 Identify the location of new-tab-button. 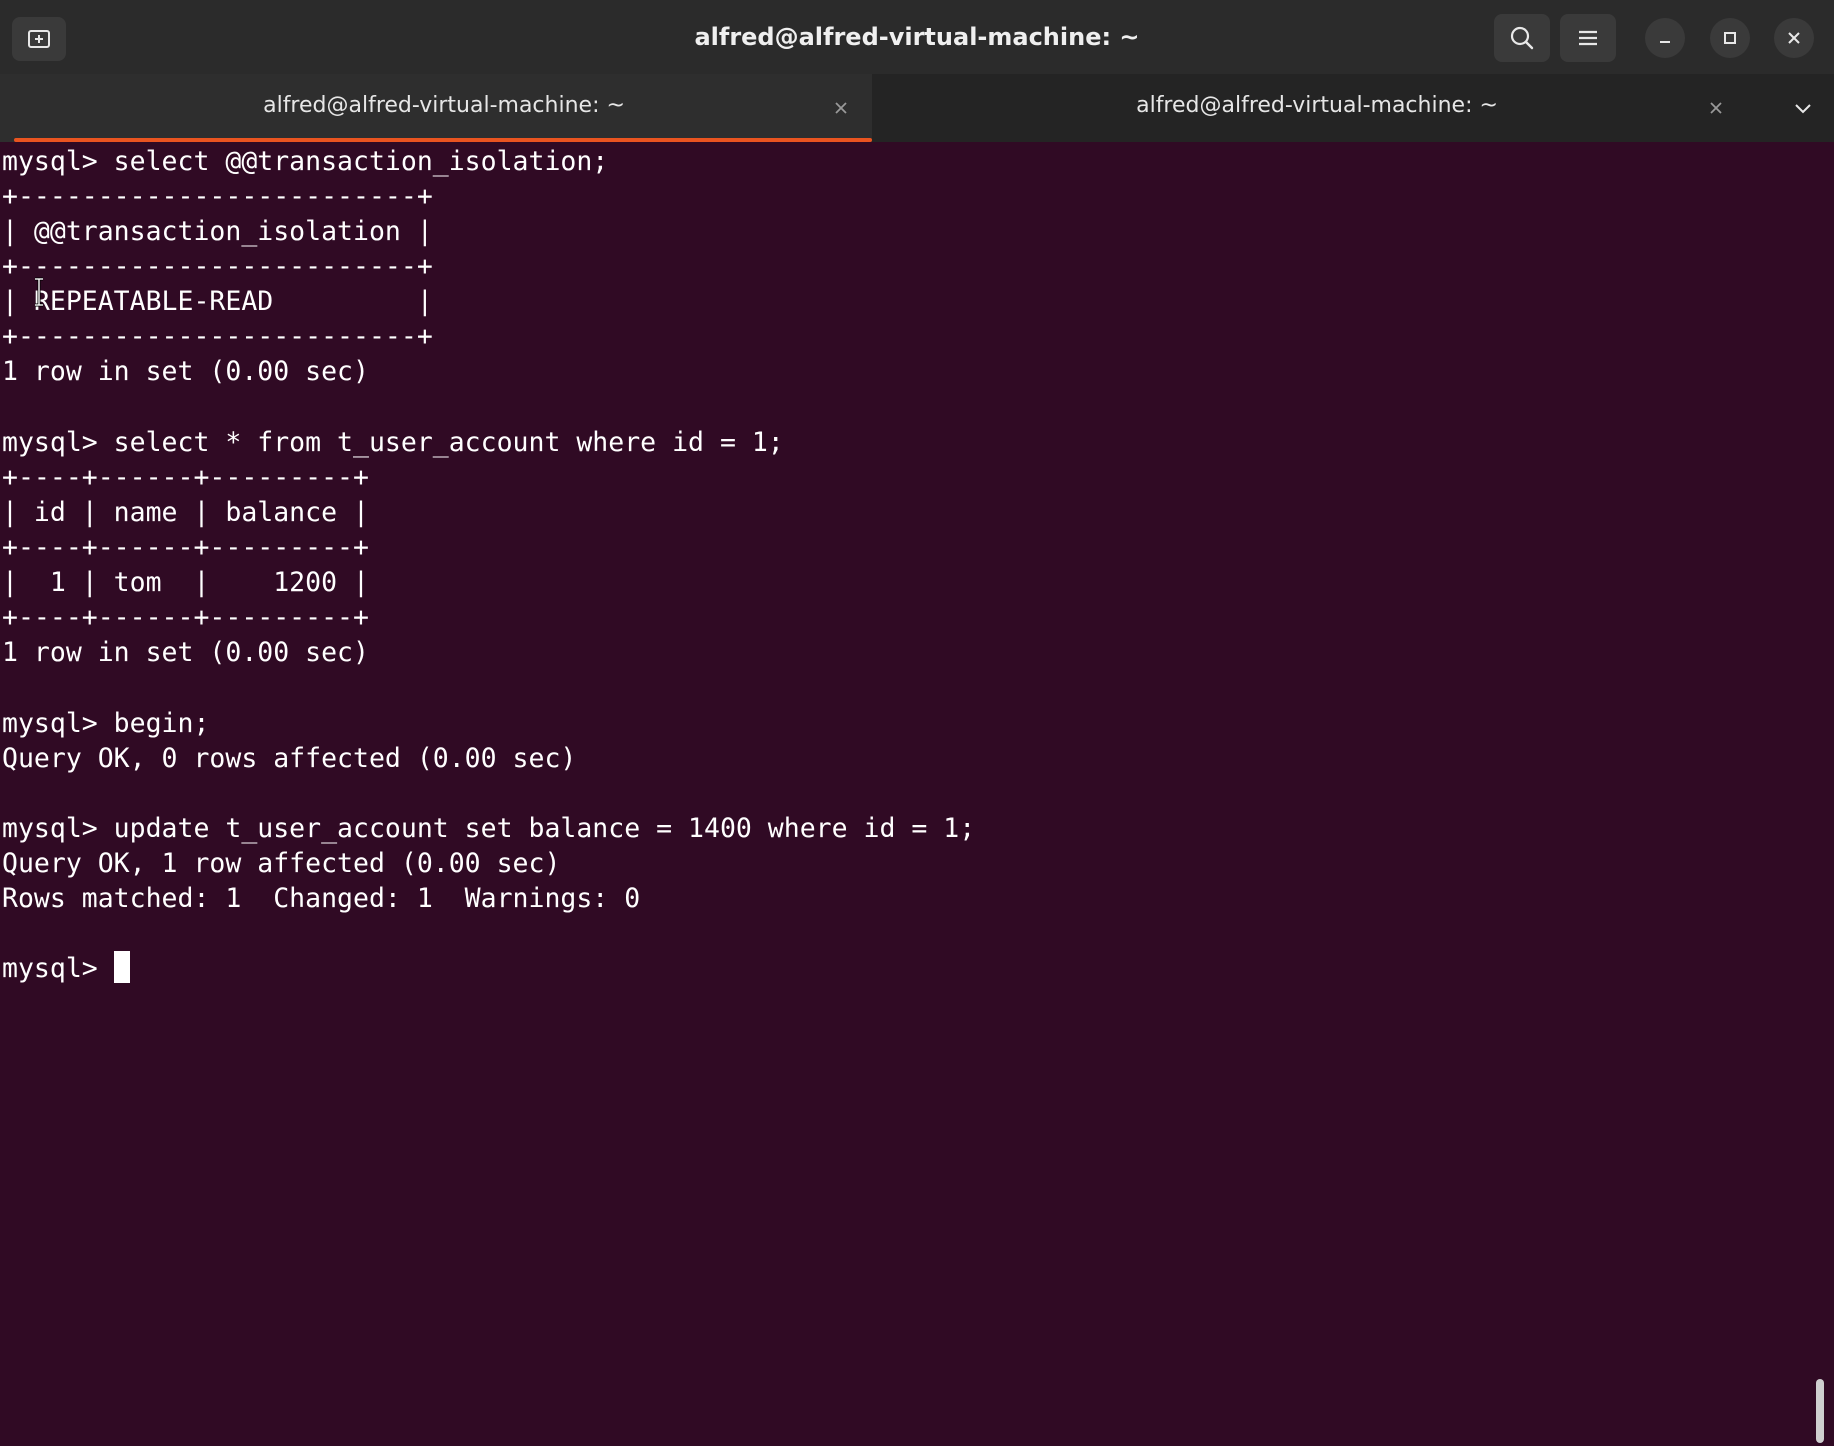
(39, 39).